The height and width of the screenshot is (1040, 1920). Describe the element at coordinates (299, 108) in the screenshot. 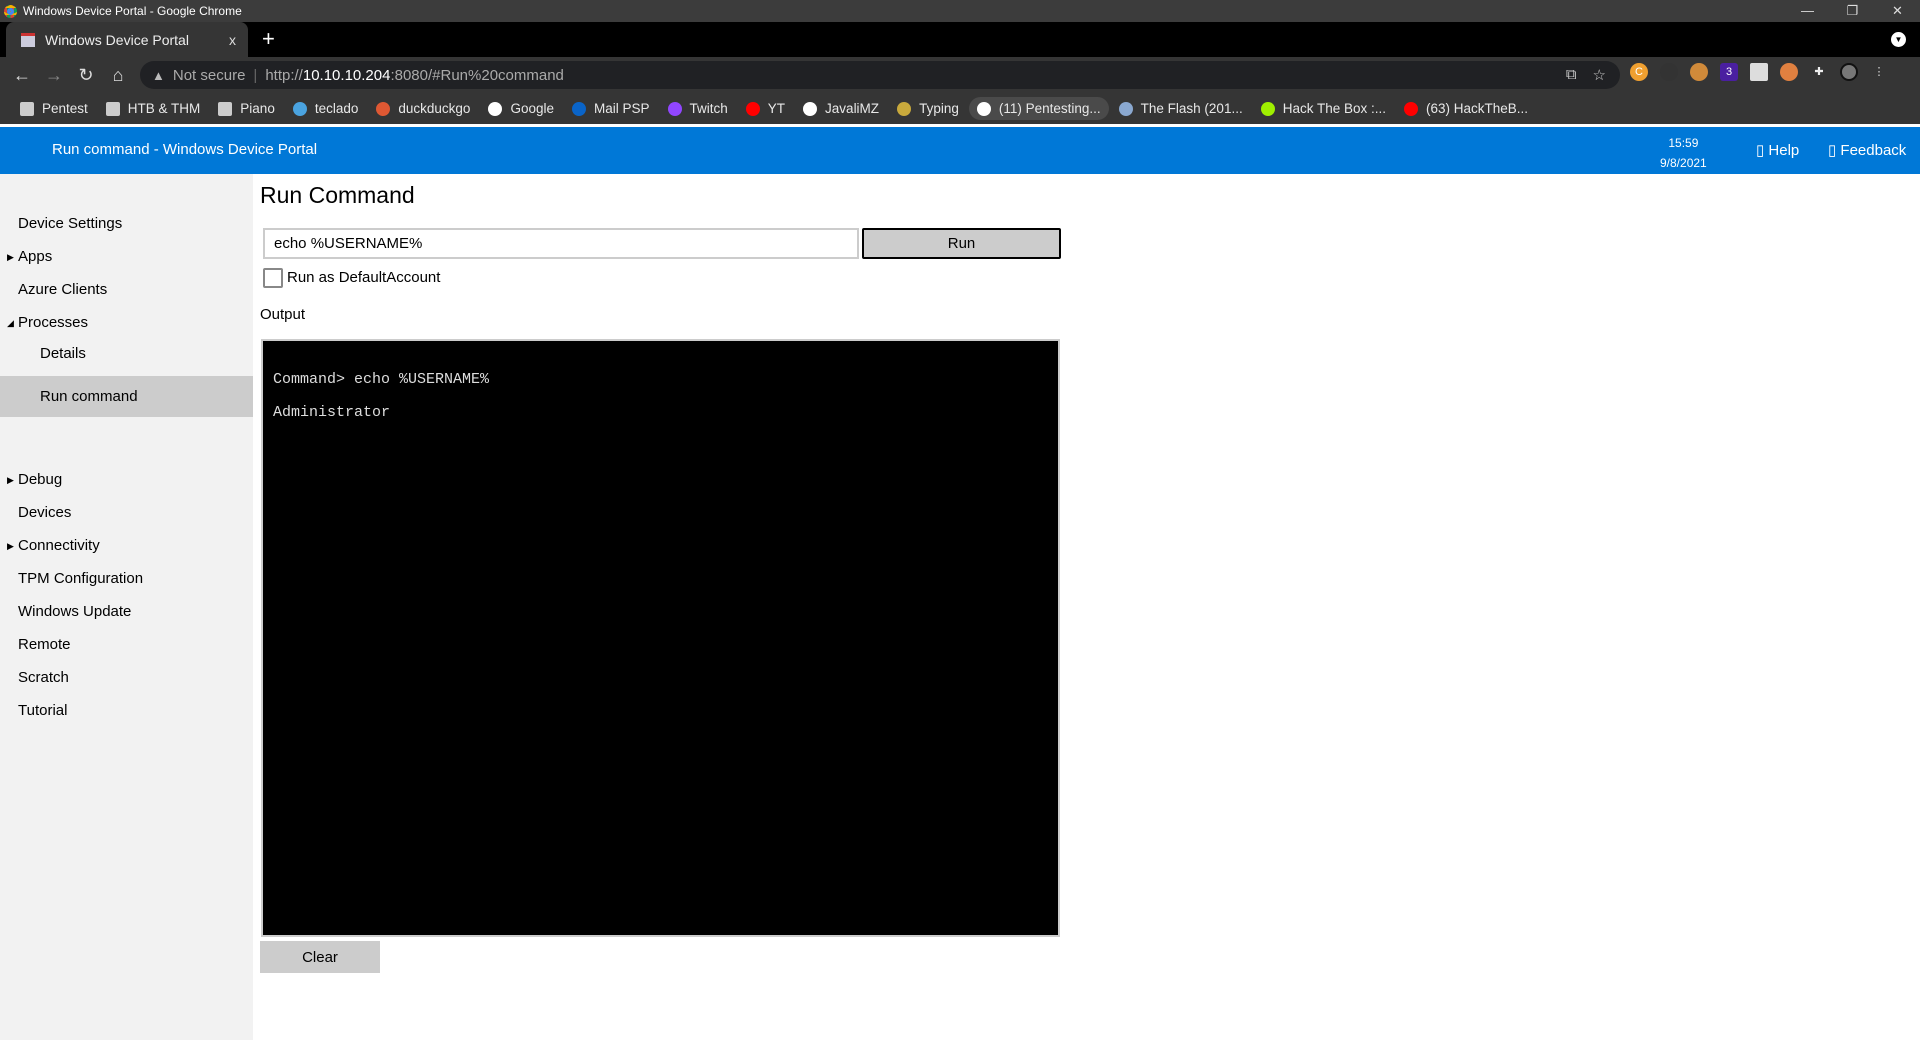

I see `teclado-icon` at that location.